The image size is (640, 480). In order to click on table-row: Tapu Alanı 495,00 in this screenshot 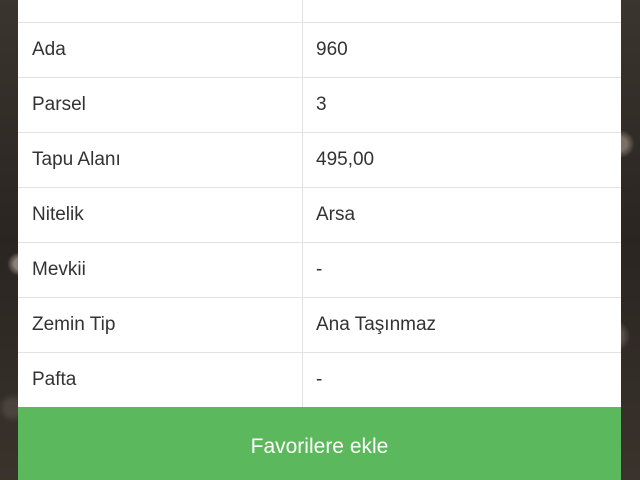, I will do `click(319, 160)`.